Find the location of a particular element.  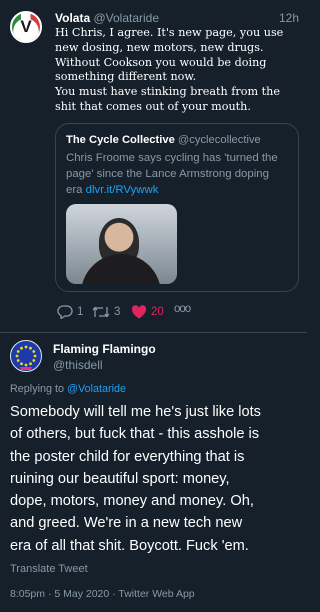

tweet1-line: shit that comes out of your mouth. is located at coordinates (153, 106).